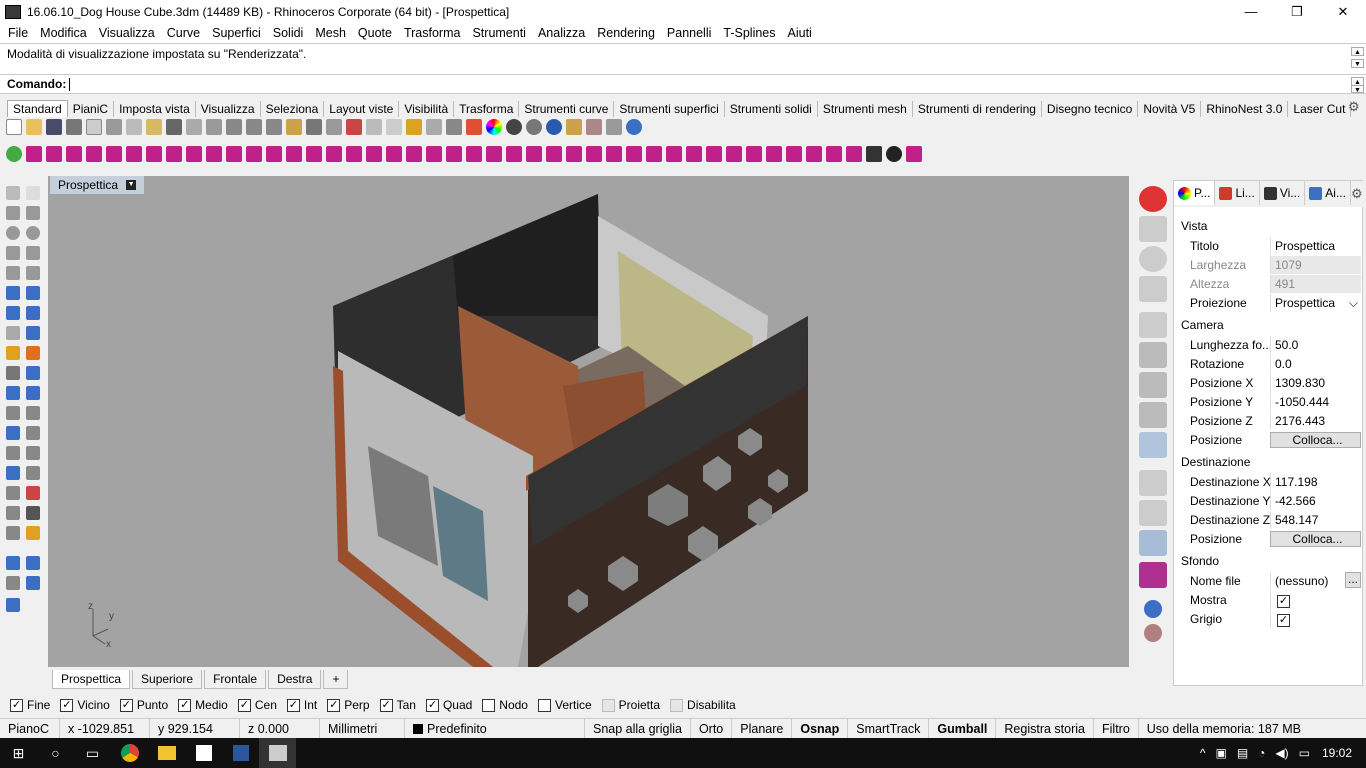 This screenshot has width=1366, height=768. I want to click on rotate-view-icon, so click(214, 127).